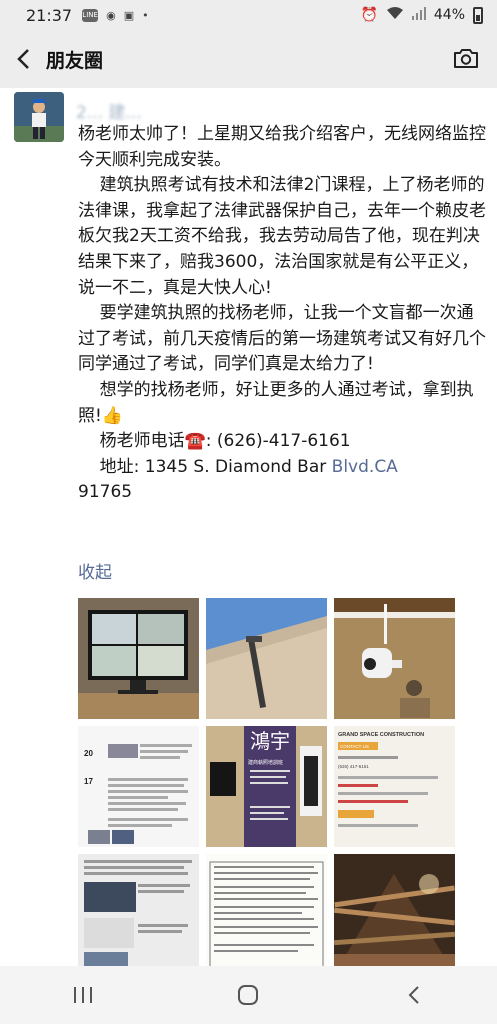 This screenshot has height=1024, width=497. I want to click on avatar, so click(39, 117).